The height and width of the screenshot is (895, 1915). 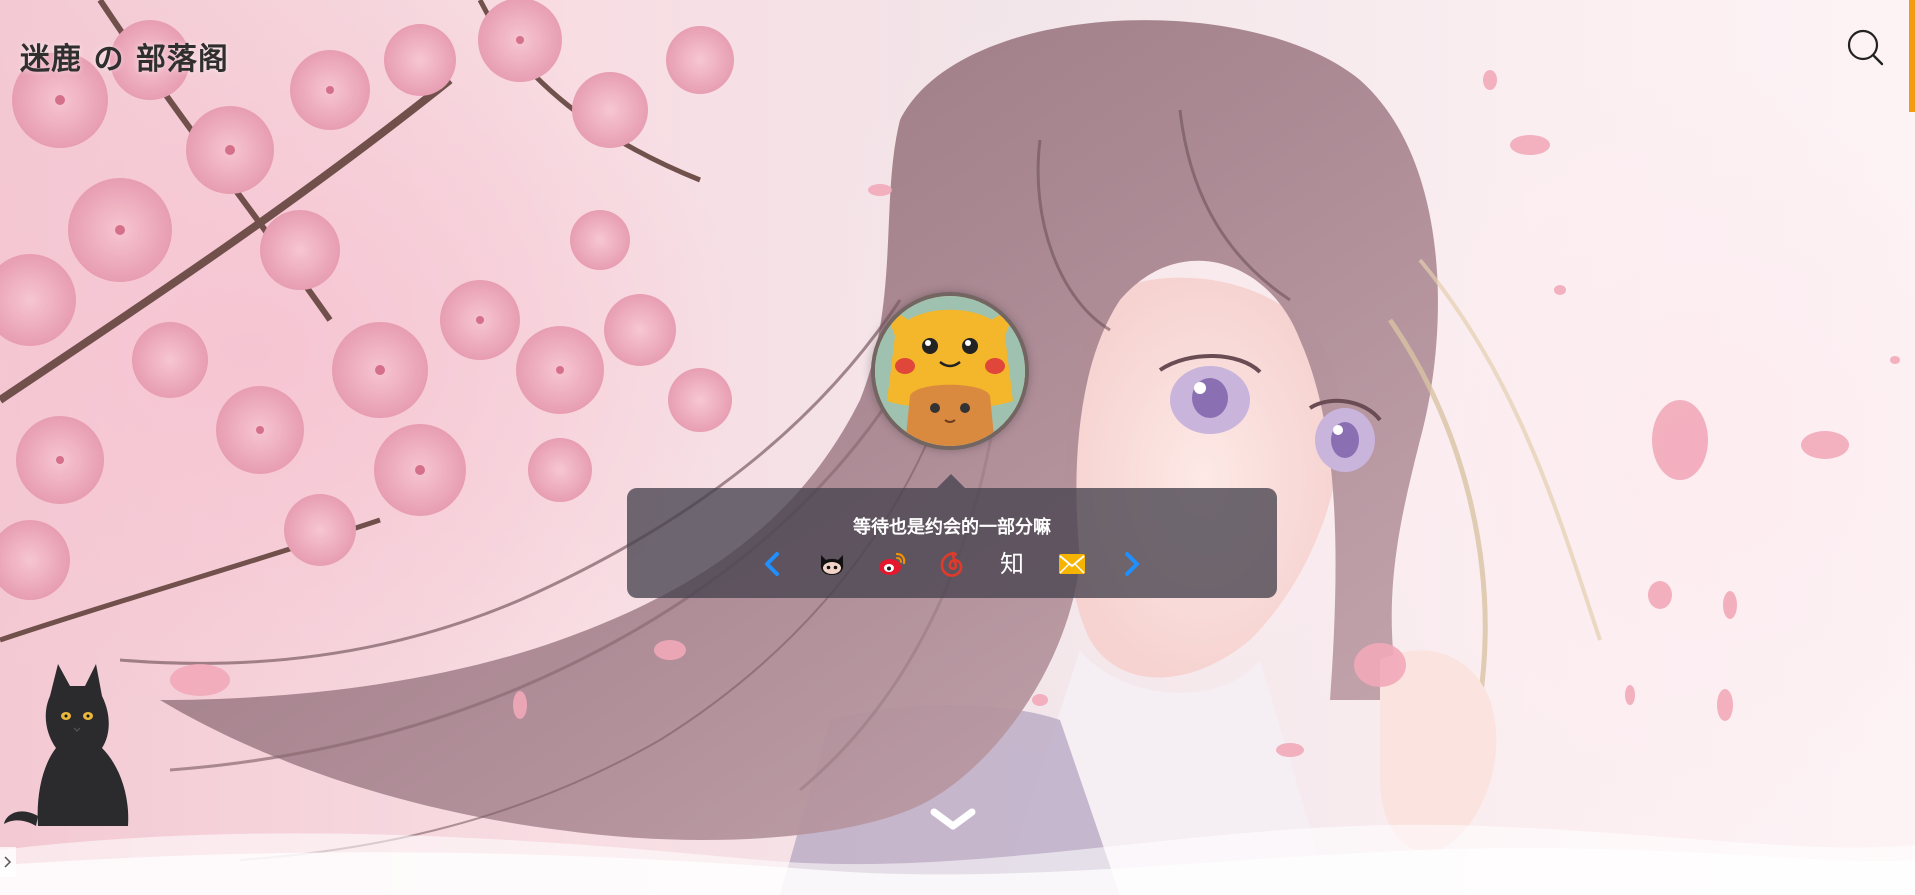 What do you see at coordinates (124, 56) in the screenshot?
I see `site-title: 迷鹿 の 部落阁` at bounding box center [124, 56].